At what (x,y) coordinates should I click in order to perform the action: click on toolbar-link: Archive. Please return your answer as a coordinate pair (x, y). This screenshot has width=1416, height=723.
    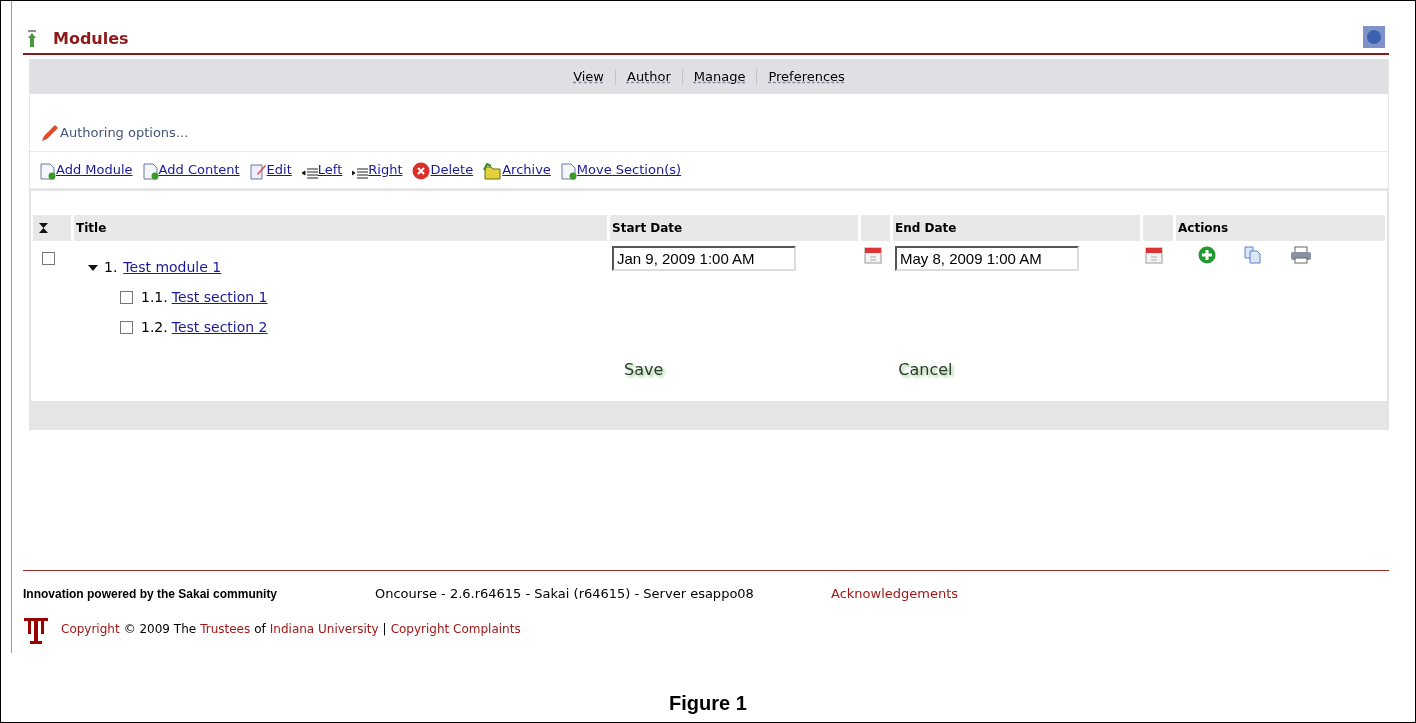
    Looking at the image, I should click on (526, 170).